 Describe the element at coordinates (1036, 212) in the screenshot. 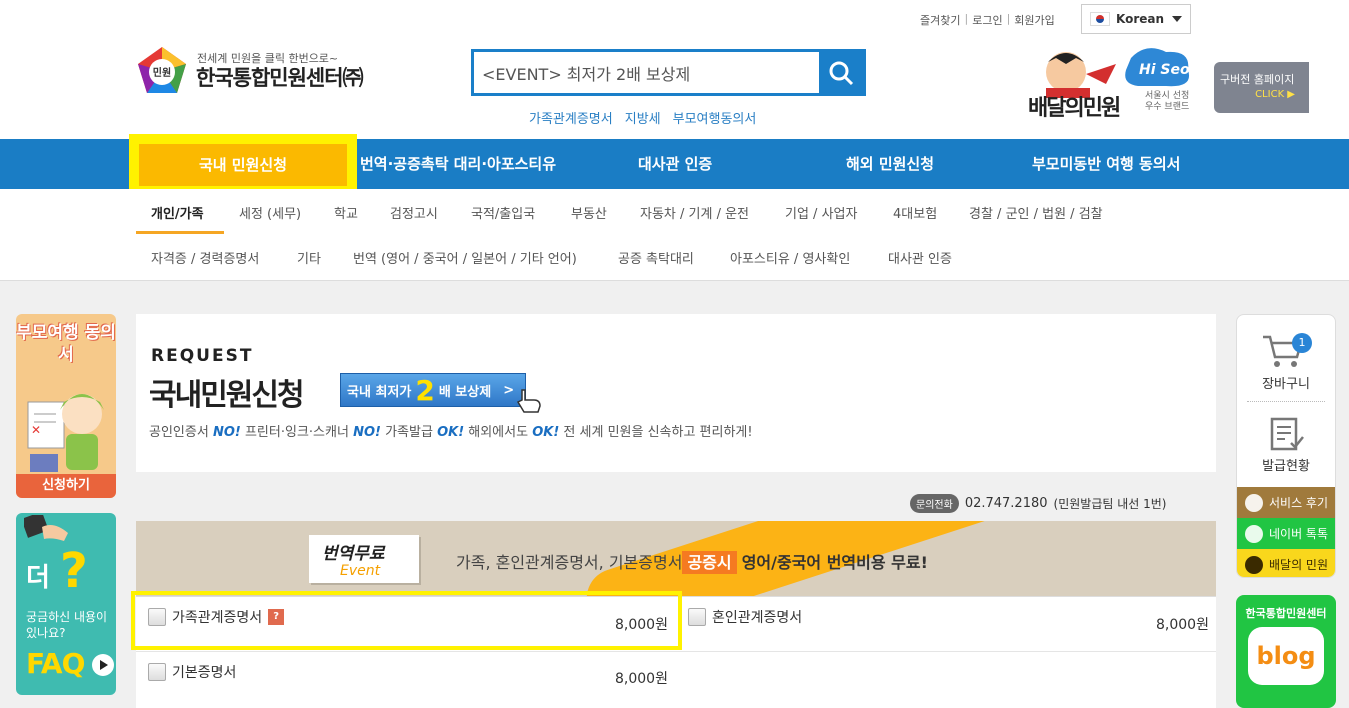

I see `subnav-police: 경찰 / 군인 / 법원 / 검찰` at that location.